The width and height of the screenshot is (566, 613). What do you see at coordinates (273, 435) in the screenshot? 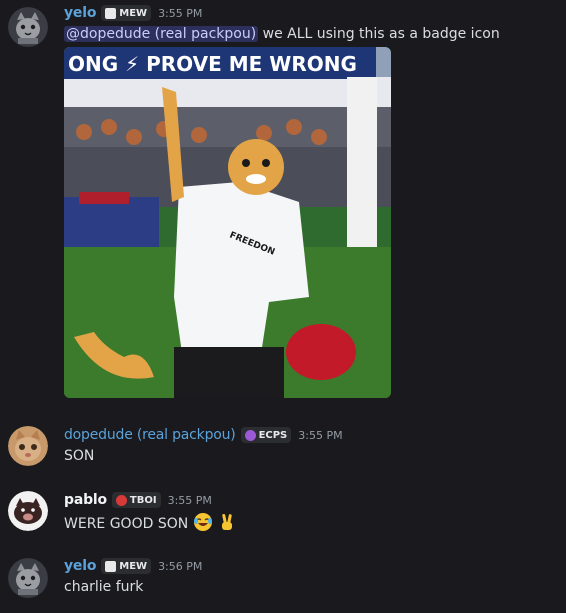
I see `guild-tag-label: ECPS` at bounding box center [273, 435].